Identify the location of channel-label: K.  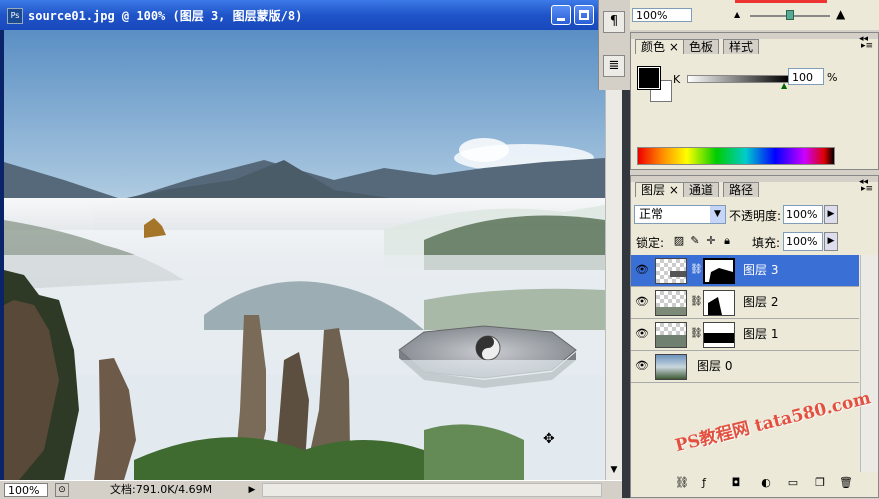
(677, 79).